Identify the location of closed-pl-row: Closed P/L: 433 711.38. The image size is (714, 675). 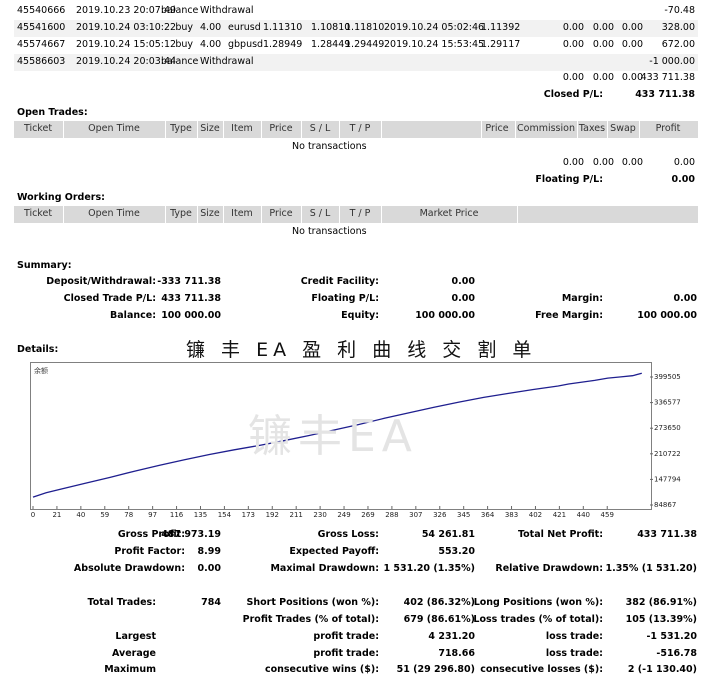
(356, 95).